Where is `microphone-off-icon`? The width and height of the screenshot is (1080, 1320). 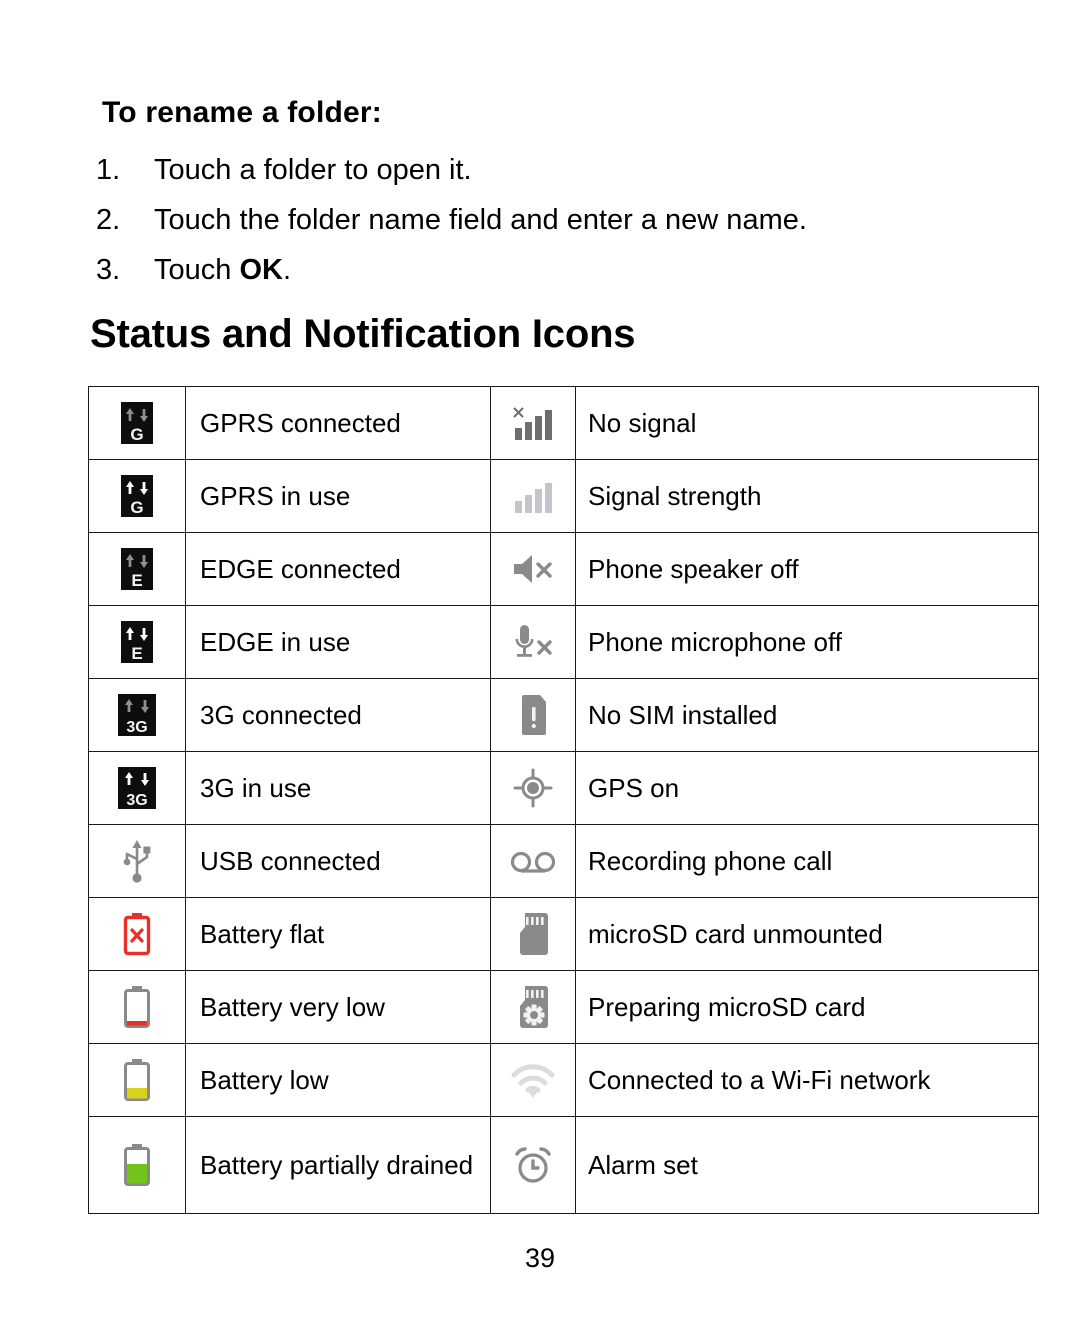
microphone-off-icon is located at coordinates (533, 642).